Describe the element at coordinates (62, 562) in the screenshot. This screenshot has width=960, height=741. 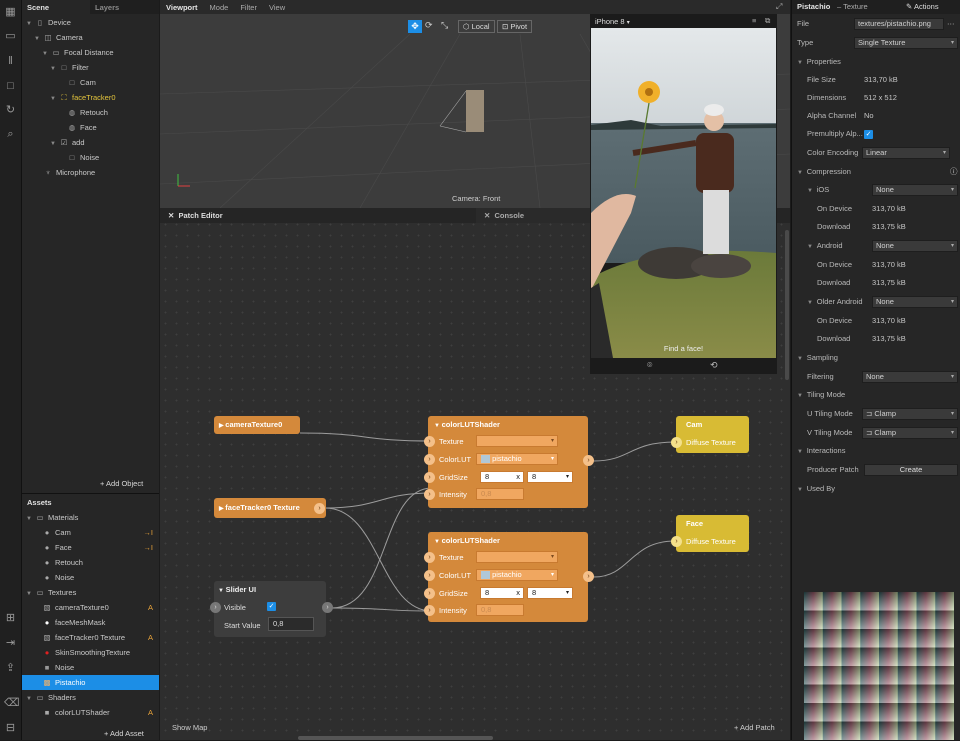
I see `asset-retouch: ● Retouch` at that location.